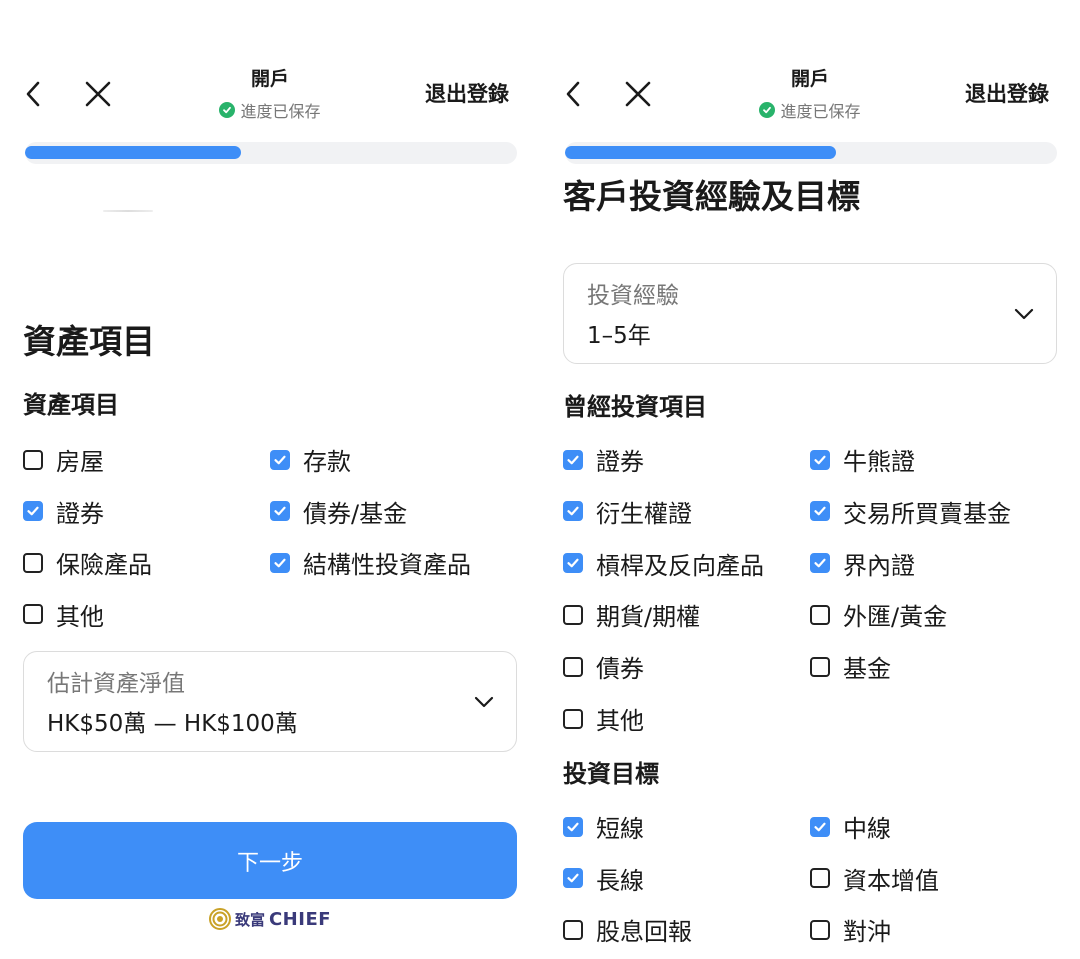  I want to click on checkbox-item: 存款, so click(310, 459).